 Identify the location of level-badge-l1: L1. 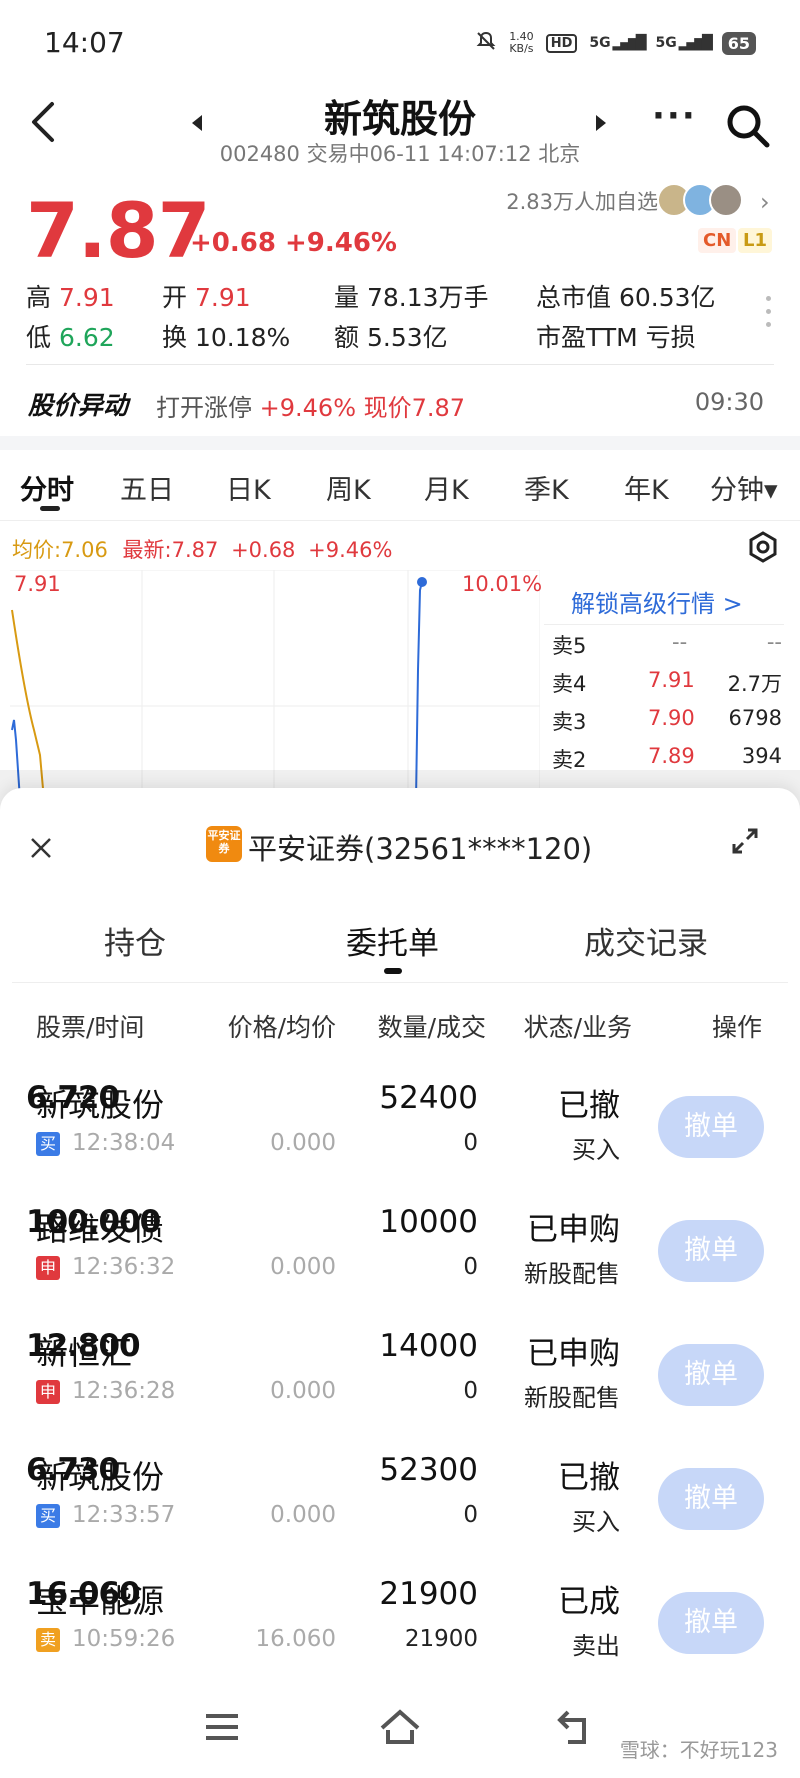
(755, 240).